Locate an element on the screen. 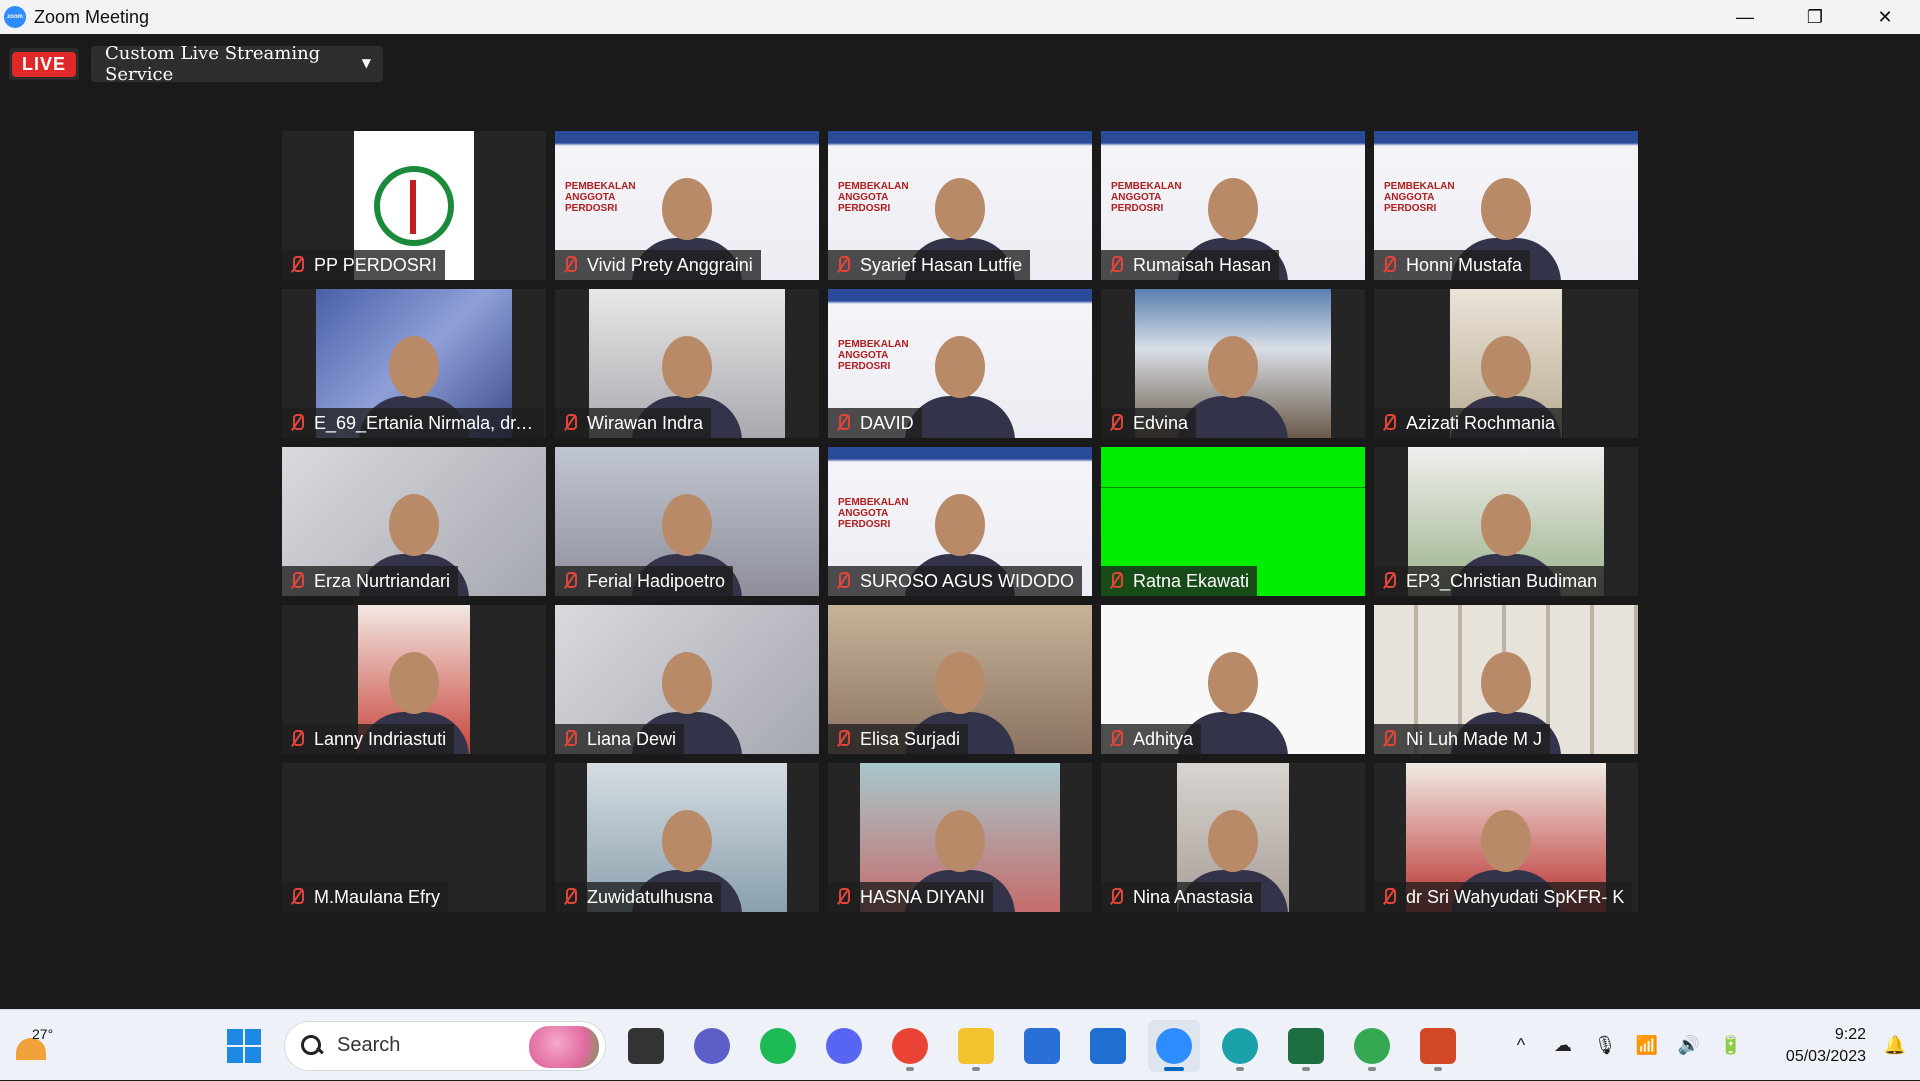  stream-service-dropdown: Custom Live Streaming Service ▼ is located at coordinates (237, 64).